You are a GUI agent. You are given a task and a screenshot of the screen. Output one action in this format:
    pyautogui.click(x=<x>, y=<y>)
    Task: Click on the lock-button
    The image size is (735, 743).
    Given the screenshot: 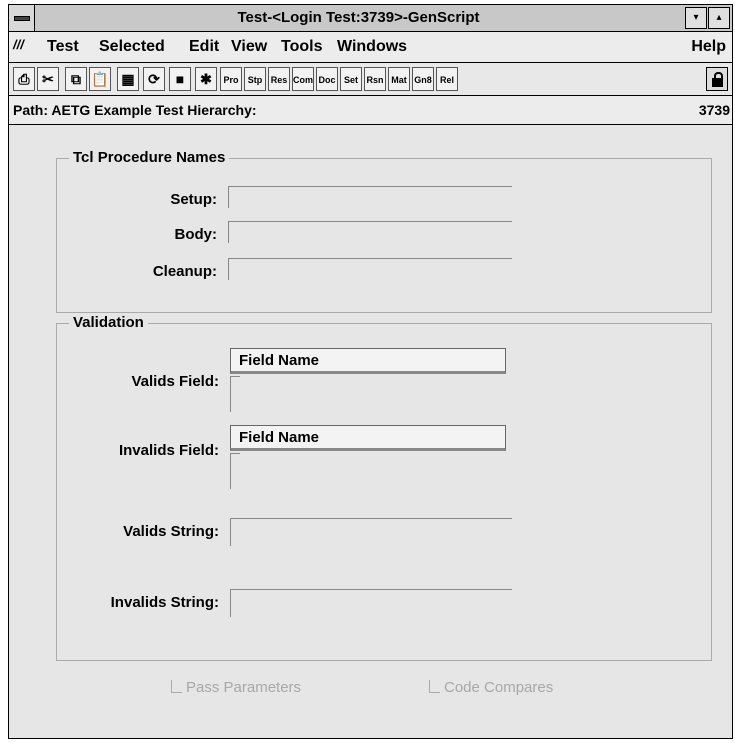 What is the action you would take?
    pyautogui.click(x=717, y=79)
    